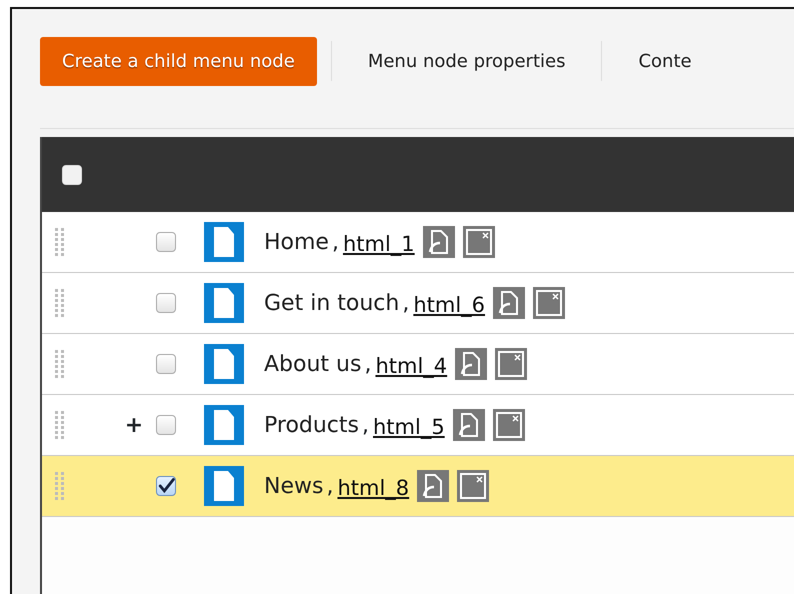 This screenshot has height=594, width=794. What do you see at coordinates (134, 425) in the screenshot?
I see `expand-toggle: +` at bounding box center [134, 425].